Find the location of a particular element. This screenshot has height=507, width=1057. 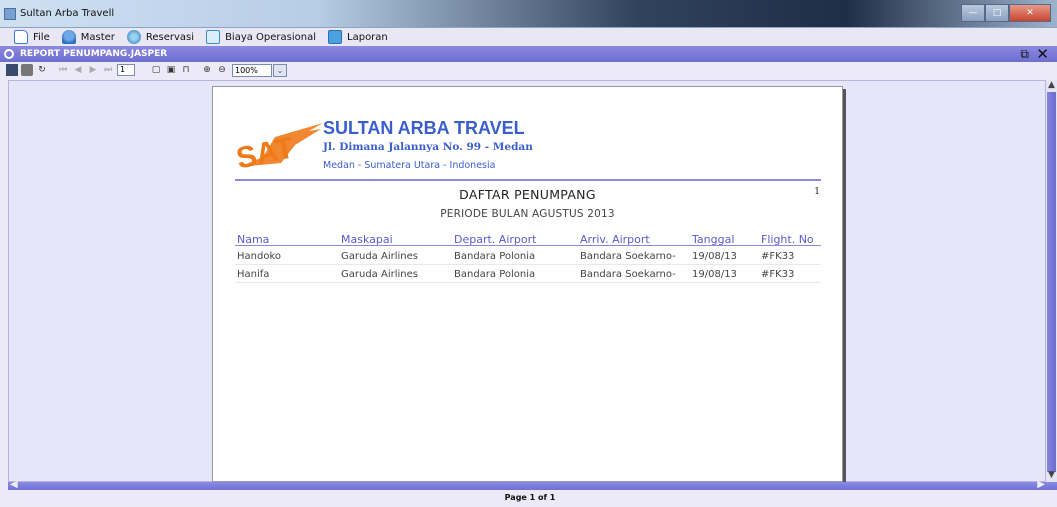

sat-logo: SAT is located at coordinates (279, 149).